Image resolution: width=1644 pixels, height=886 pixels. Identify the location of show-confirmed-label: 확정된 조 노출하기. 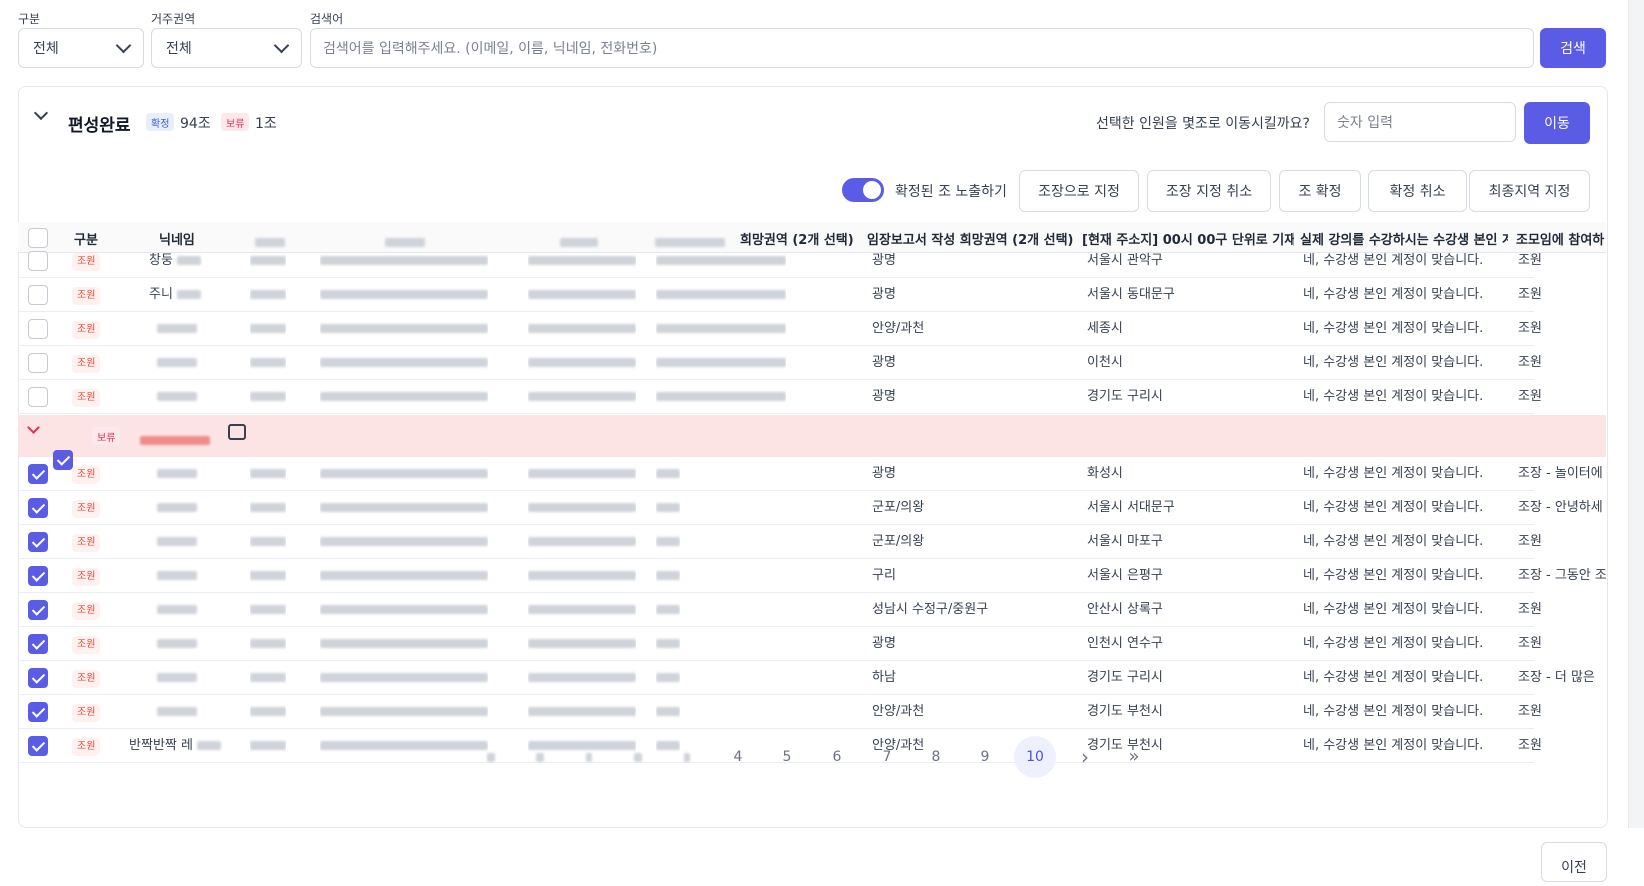
(951, 192).